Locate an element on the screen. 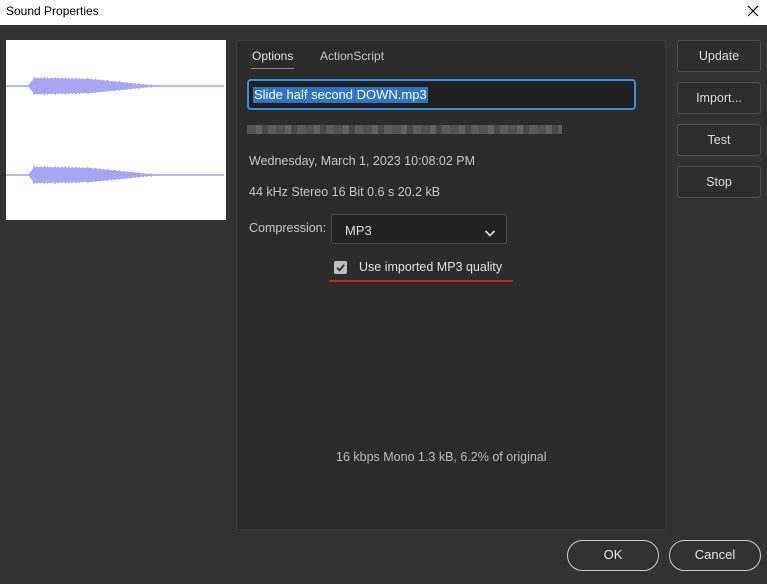  tab-options-label: Options is located at coordinates (273, 56).